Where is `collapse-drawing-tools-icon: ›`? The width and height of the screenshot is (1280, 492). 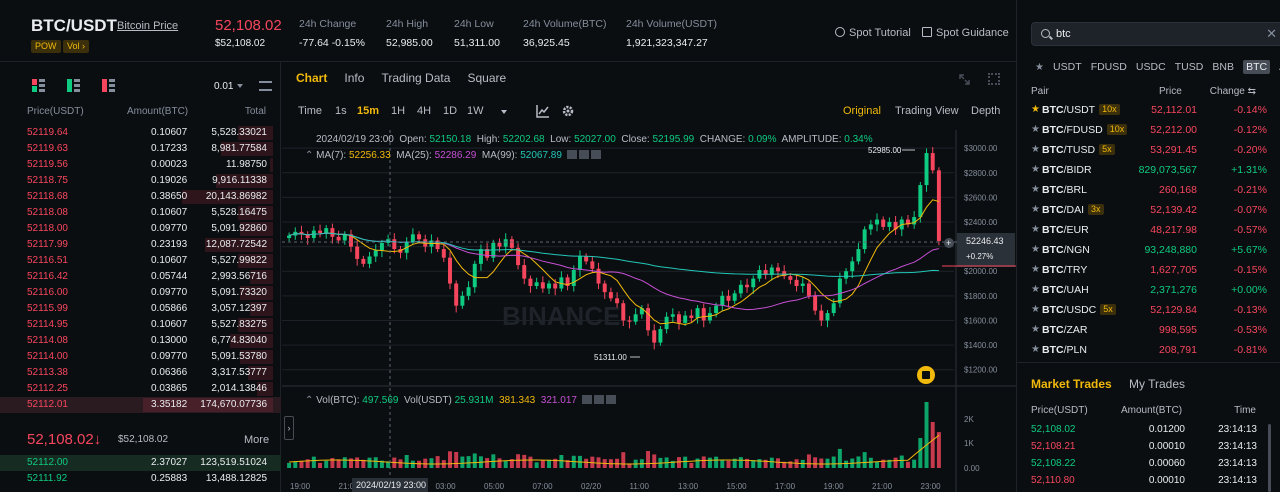
collapse-drawing-tools-icon: › is located at coordinates (289, 428).